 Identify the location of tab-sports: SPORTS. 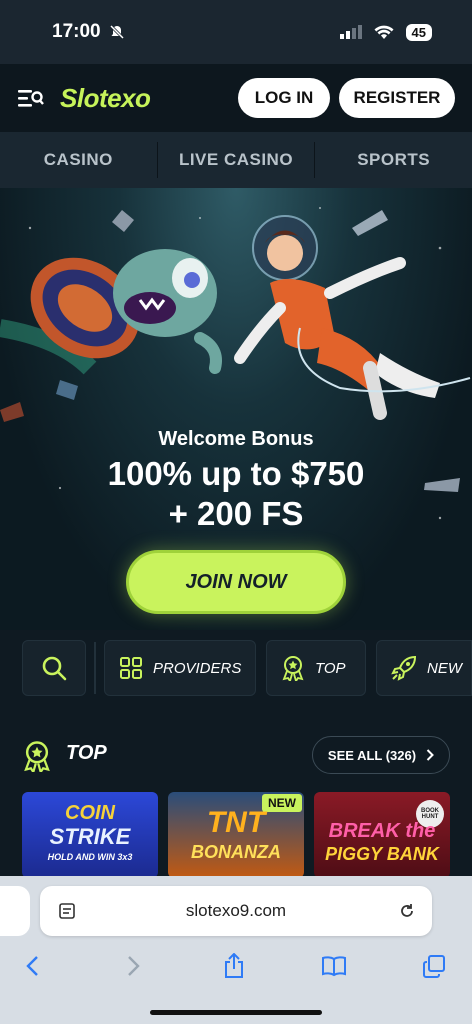
(393, 160).